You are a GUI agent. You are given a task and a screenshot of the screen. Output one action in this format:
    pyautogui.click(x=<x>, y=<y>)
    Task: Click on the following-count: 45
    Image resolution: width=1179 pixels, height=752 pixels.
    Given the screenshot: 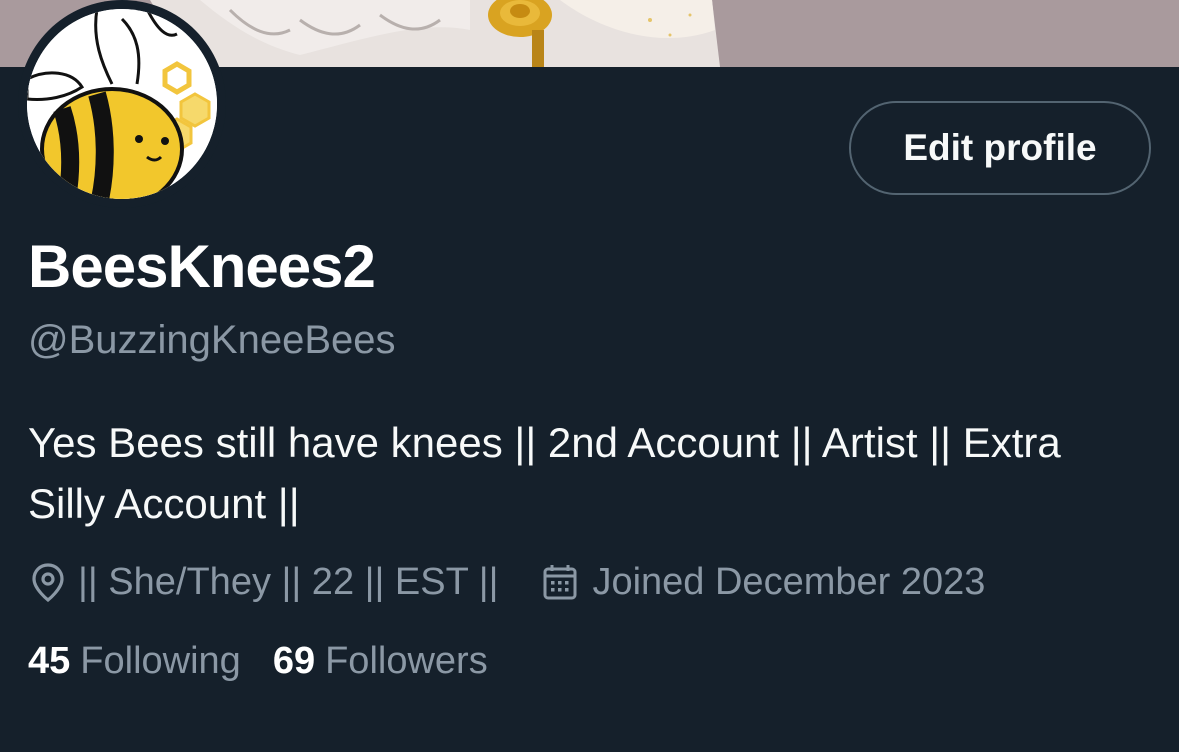 What is the action you would take?
    pyautogui.click(x=49, y=661)
    